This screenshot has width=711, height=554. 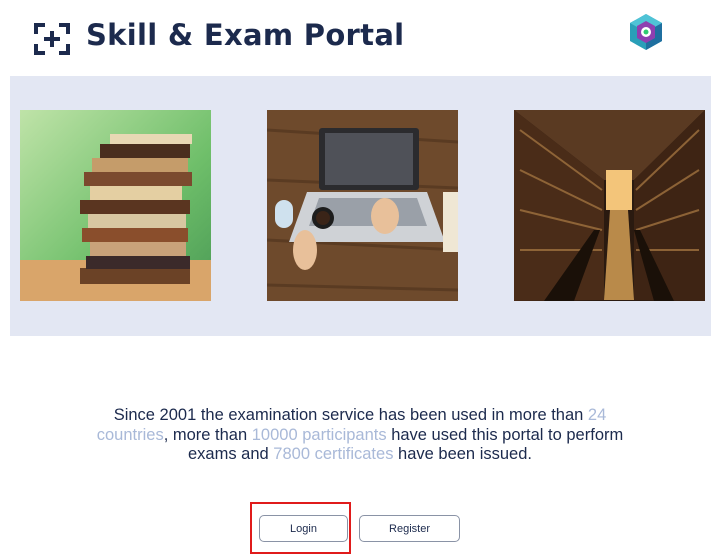 What do you see at coordinates (333, 454) in the screenshot?
I see `certificates-stat: 7800 certificates` at bounding box center [333, 454].